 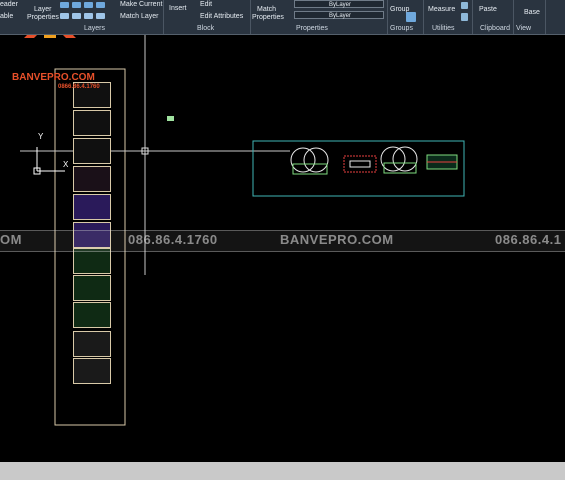 What do you see at coordinates (339, 4) in the screenshot?
I see `color-dropdown: ByLayer` at bounding box center [339, 4].